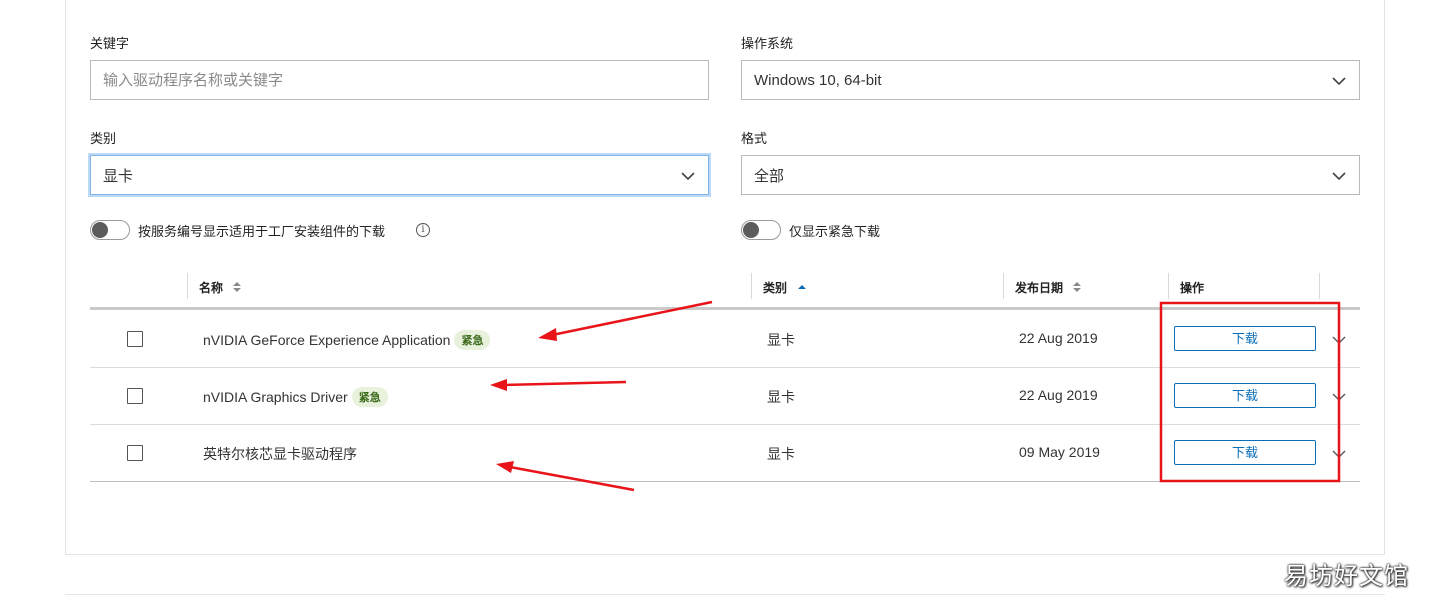 The height and width of the screenshot is (602, 1432). What do you see at coordinates (1084, 287) in the screenshot?
I see `column-header-date: 发布日期` at bounding box center [1084, 287].